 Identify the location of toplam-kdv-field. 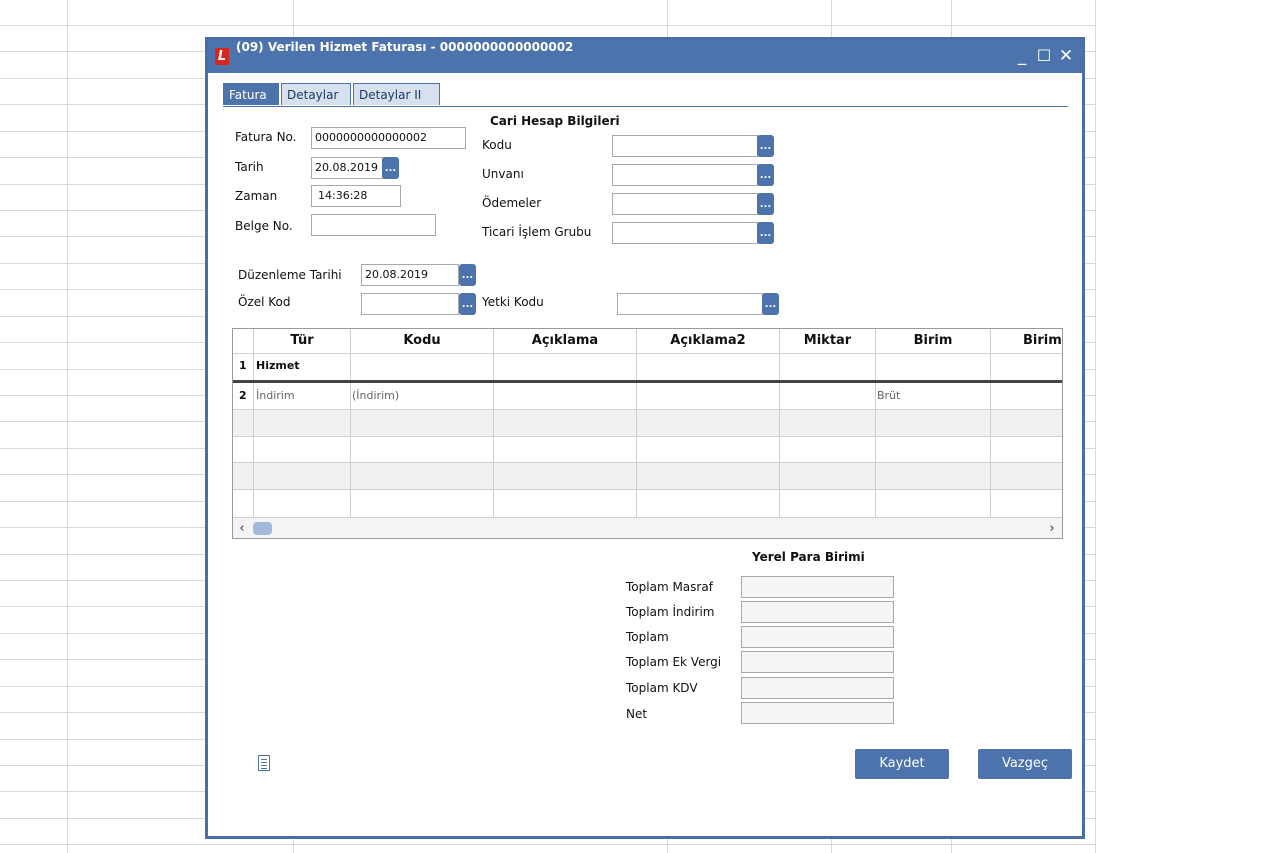
(817, 688).